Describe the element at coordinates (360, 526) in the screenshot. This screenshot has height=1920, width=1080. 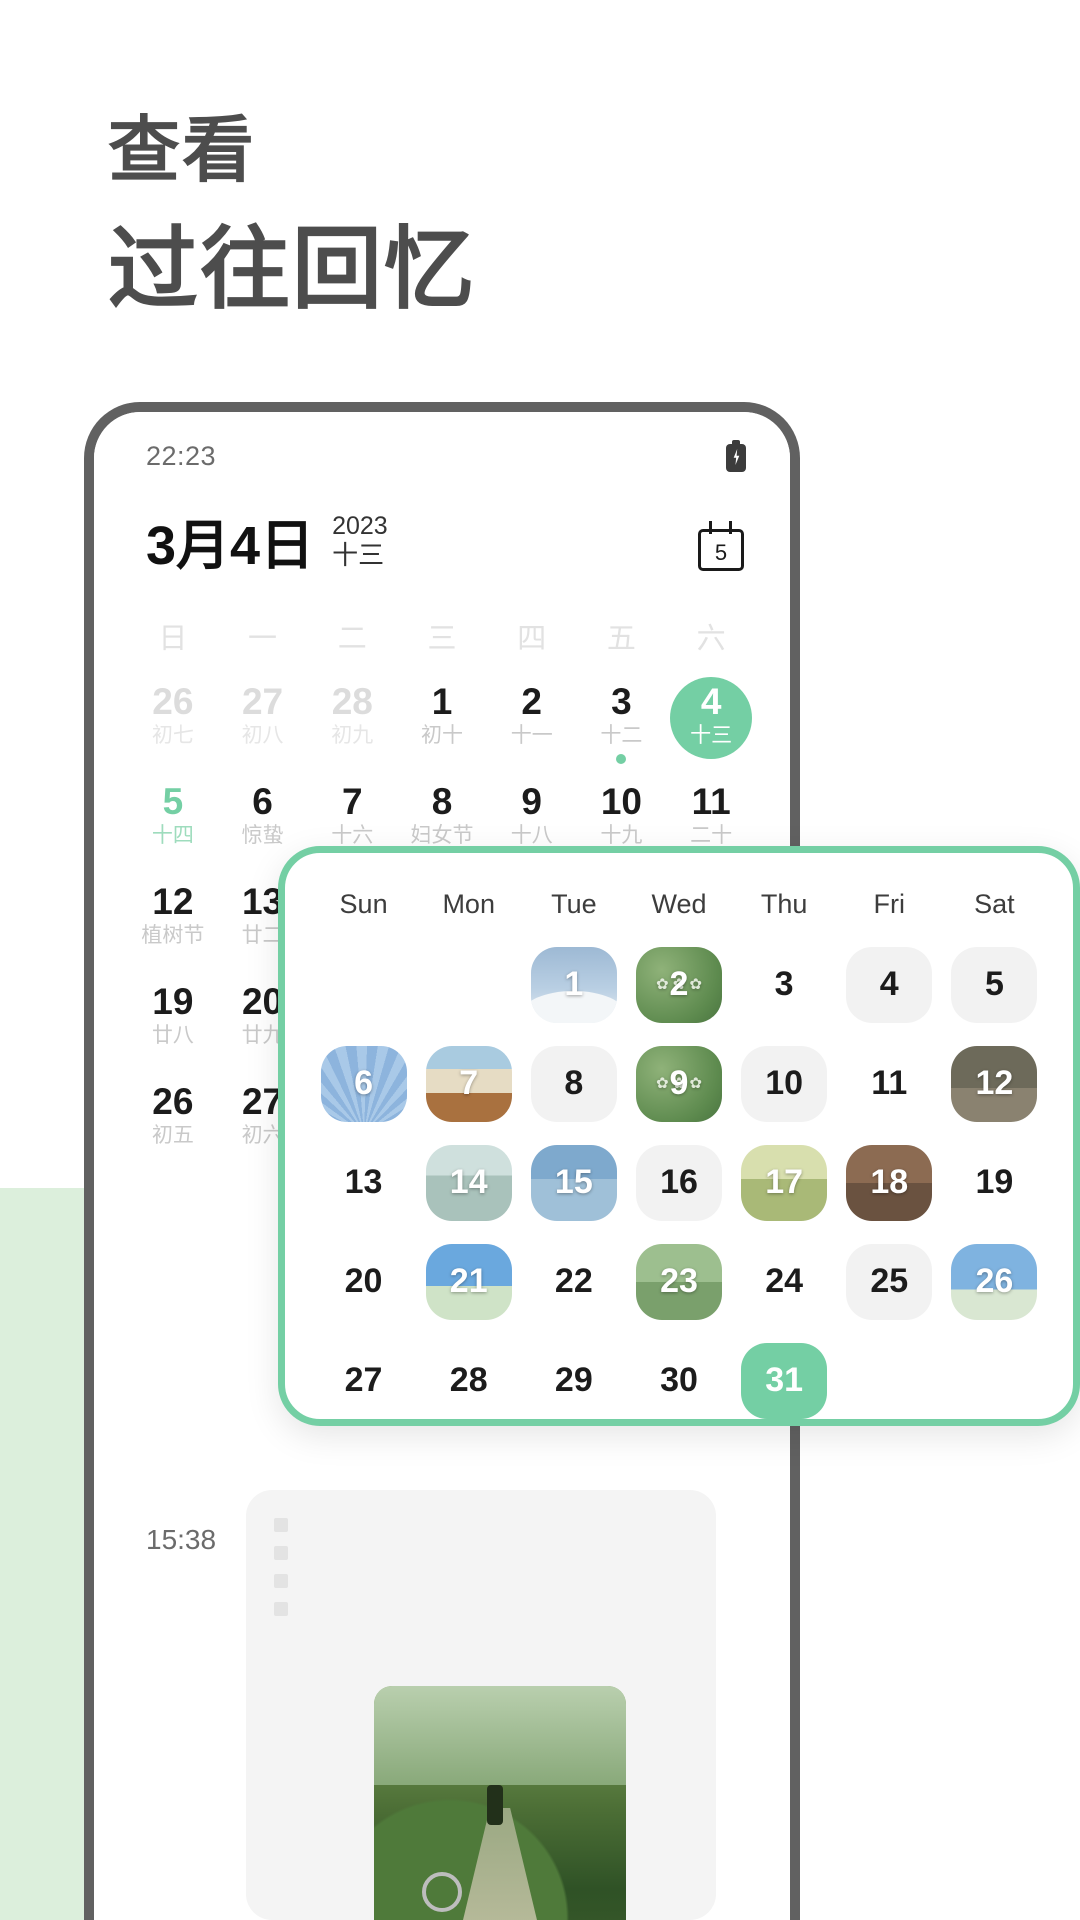
I see `current-year-label: 2023` at that location.